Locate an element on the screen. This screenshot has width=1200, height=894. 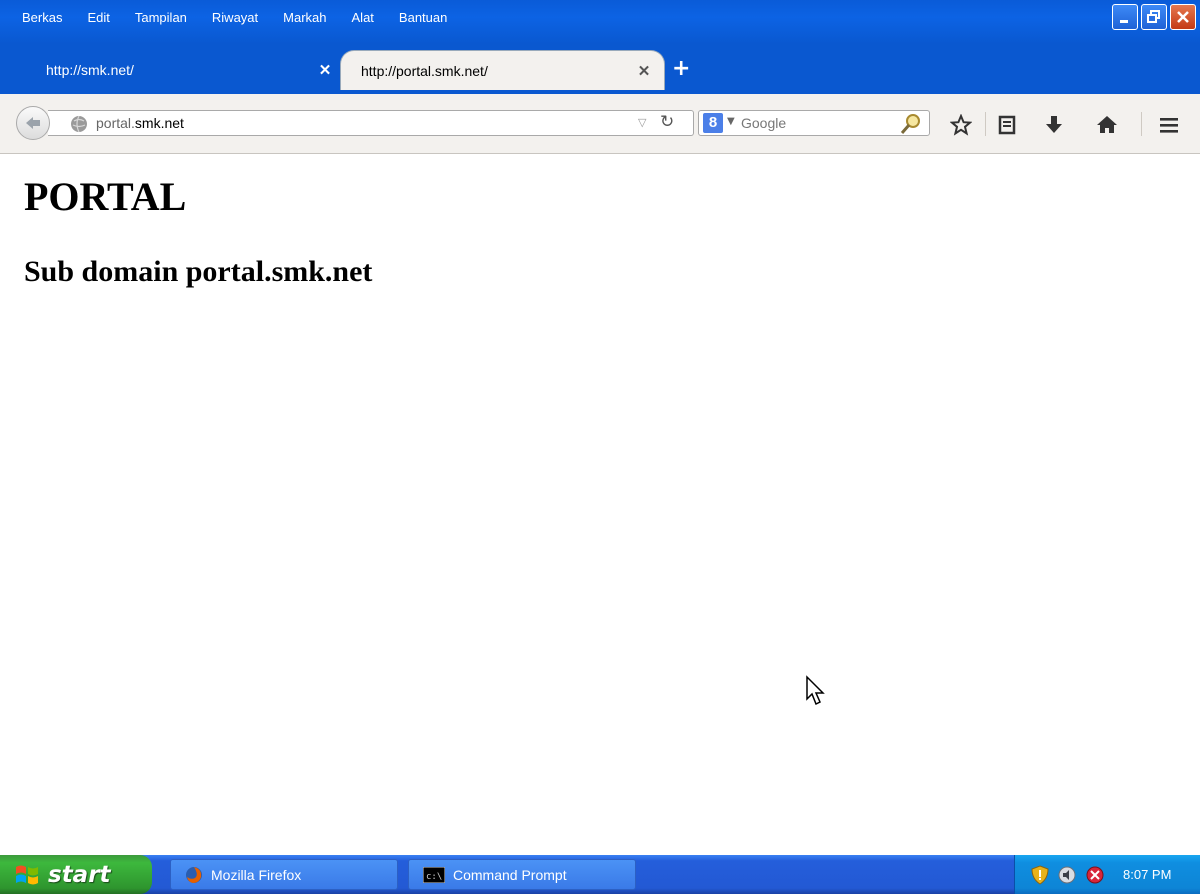
globe-icon is located at coordinates (79, 124).